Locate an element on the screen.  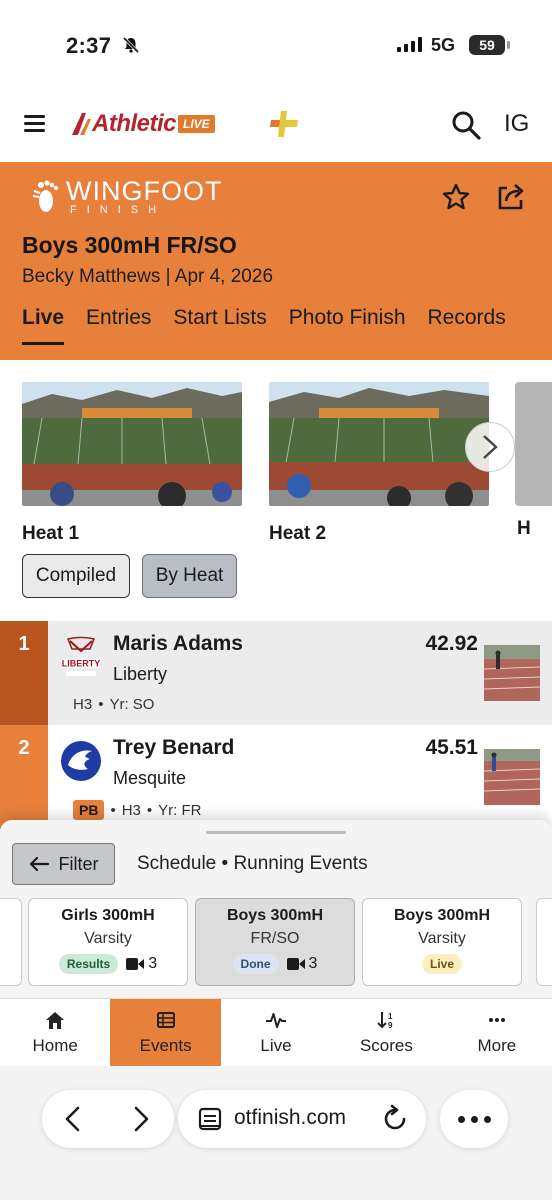
battery-tip is located at coordinates (508, 45).